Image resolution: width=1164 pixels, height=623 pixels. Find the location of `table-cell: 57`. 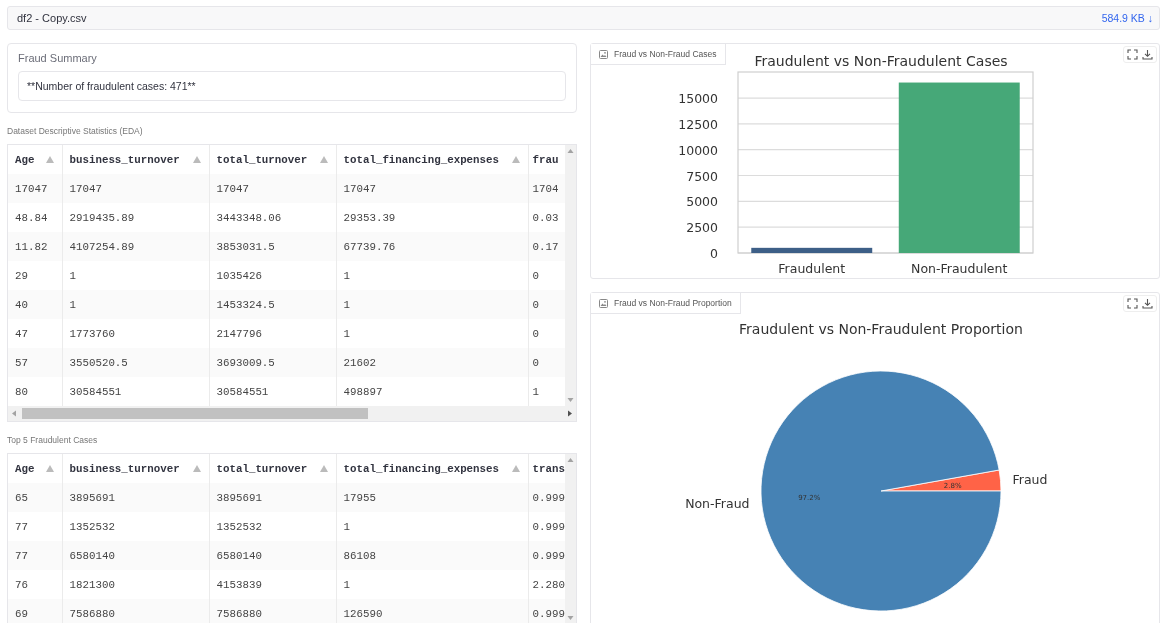

table-cell: 57 is located at coordinates (35, 362).